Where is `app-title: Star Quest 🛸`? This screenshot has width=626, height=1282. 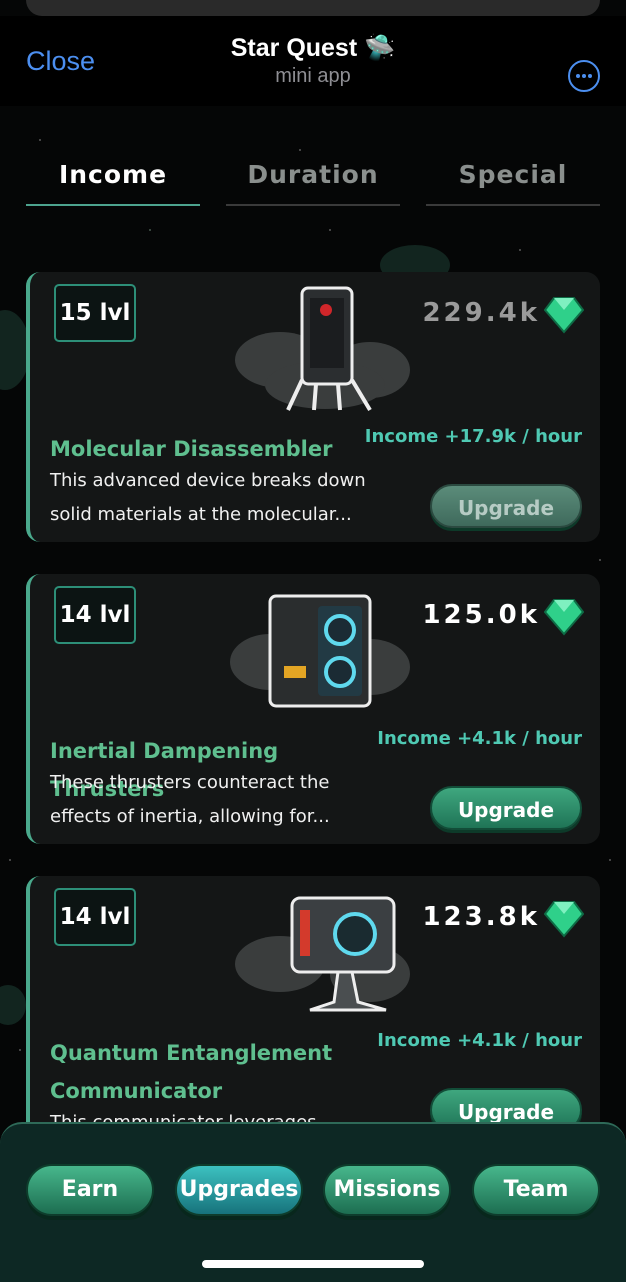
app-title: Star Quest 🛸 is located at coordinates (313, 48).